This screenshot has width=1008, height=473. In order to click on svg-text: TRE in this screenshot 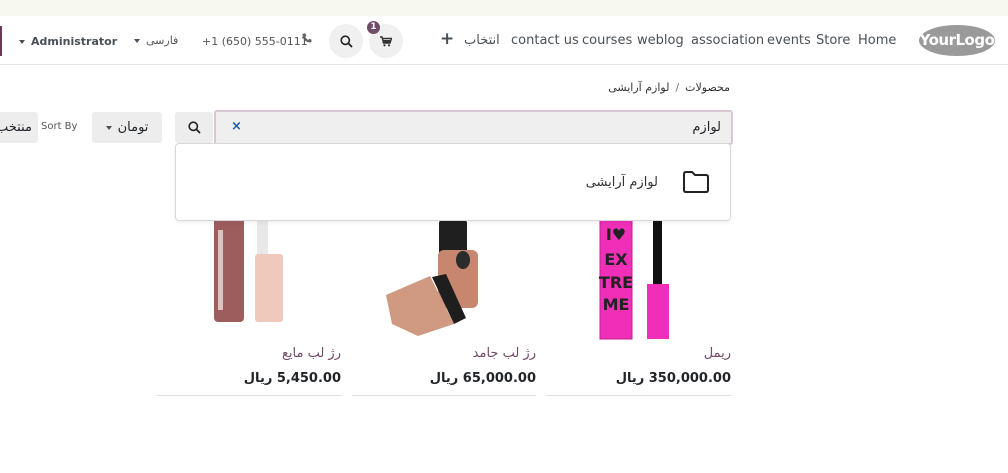, I will do `click(616, 282)`.